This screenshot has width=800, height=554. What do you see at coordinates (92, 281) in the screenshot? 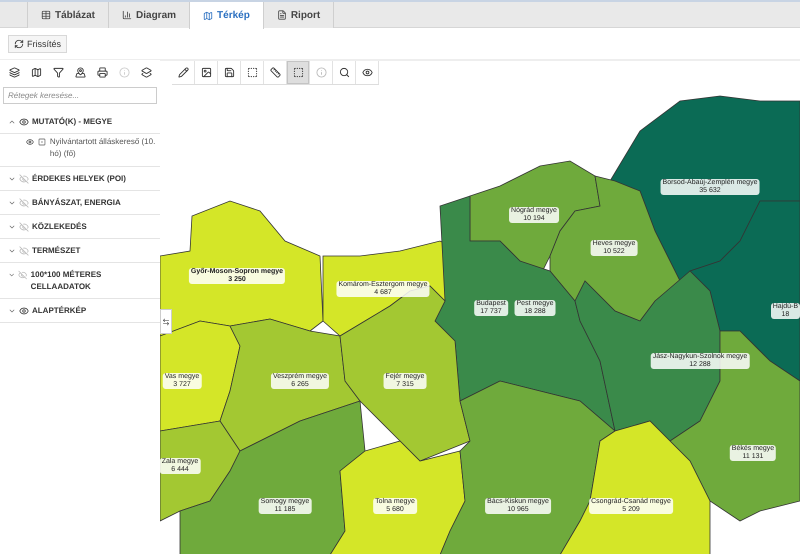
I see `layer-group-label: 100*100 MÉTERES CELLAADATOK` at bounding box center [92, 281].